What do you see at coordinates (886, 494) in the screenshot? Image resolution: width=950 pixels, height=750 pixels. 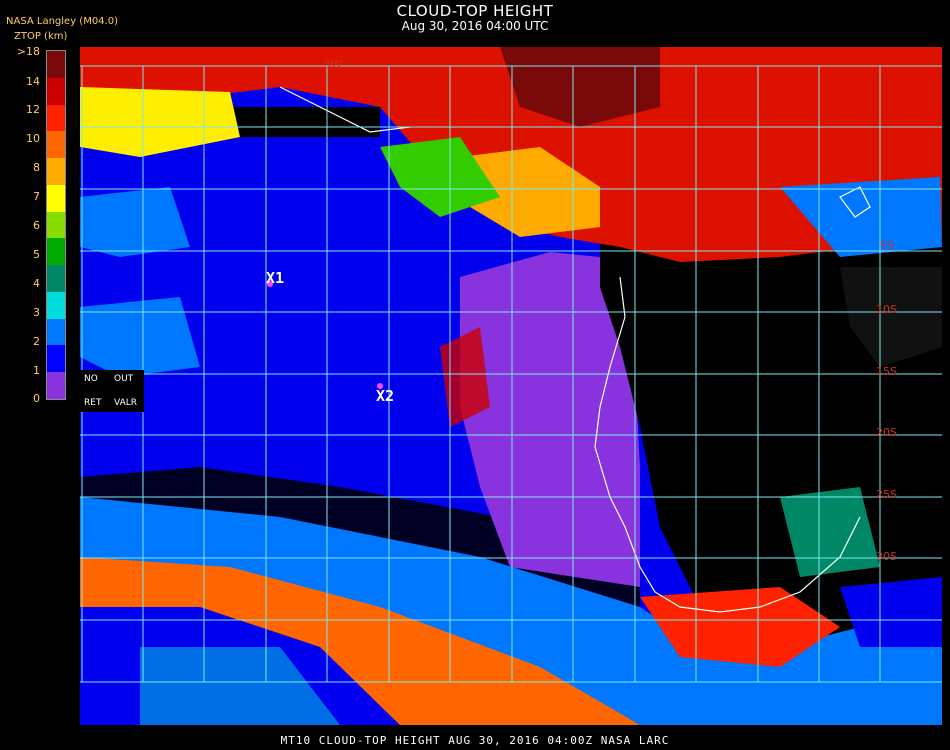 I see `lat-label-25s: 25S` at bounding box center [886, 494].